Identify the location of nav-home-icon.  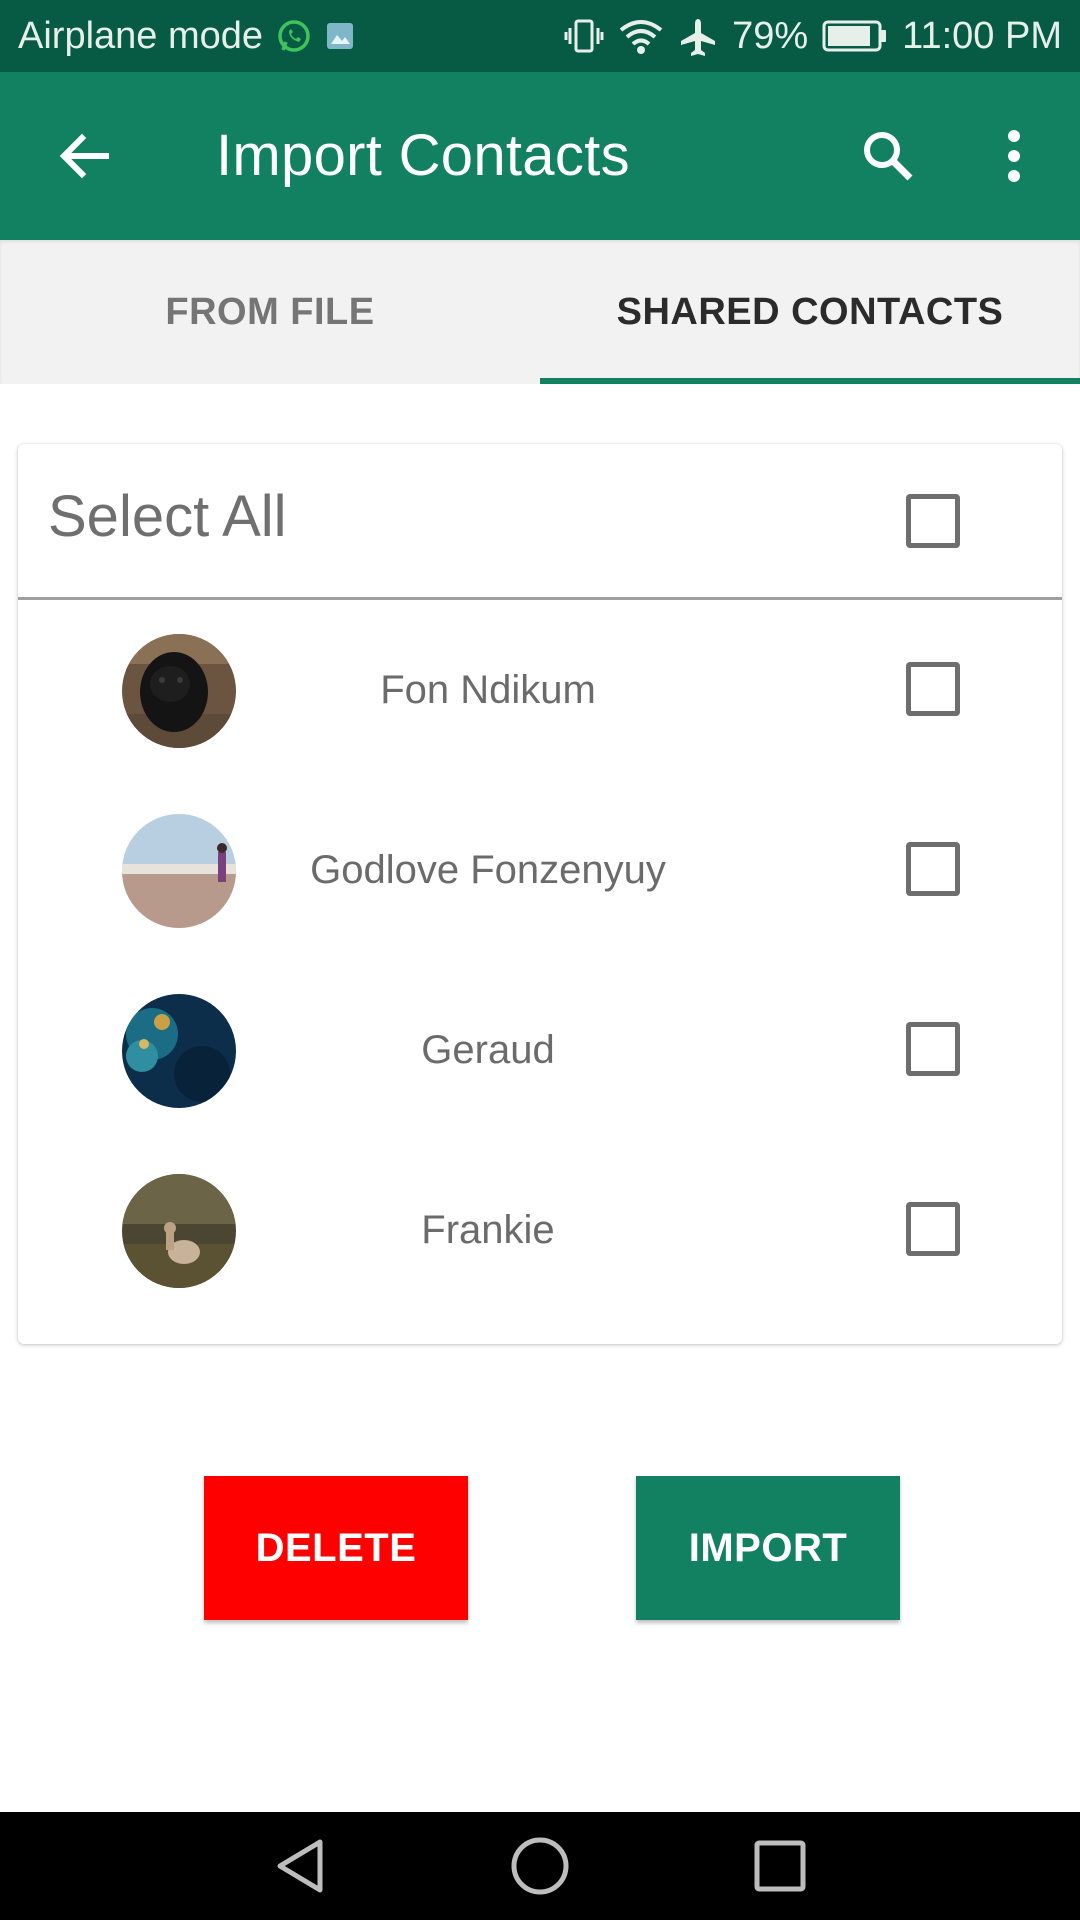
(540, 1866).